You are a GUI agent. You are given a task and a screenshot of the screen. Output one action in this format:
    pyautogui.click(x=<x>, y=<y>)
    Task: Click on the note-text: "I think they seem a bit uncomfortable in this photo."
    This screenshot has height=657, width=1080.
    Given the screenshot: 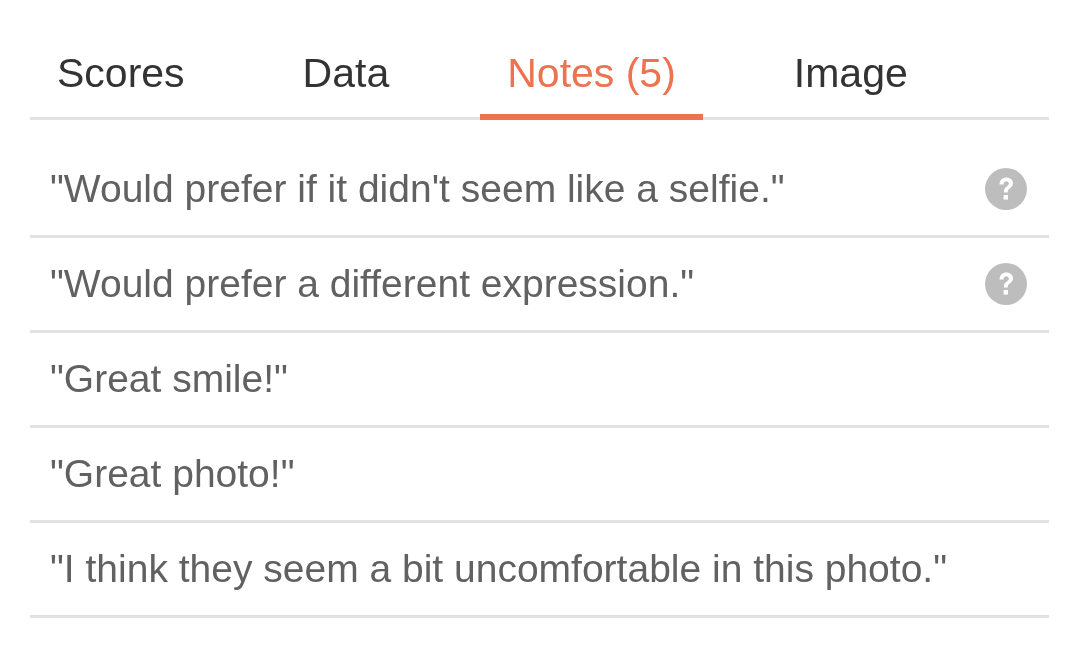 What is the action you would take?
    pyautogui.click(x=499, y=569)
    